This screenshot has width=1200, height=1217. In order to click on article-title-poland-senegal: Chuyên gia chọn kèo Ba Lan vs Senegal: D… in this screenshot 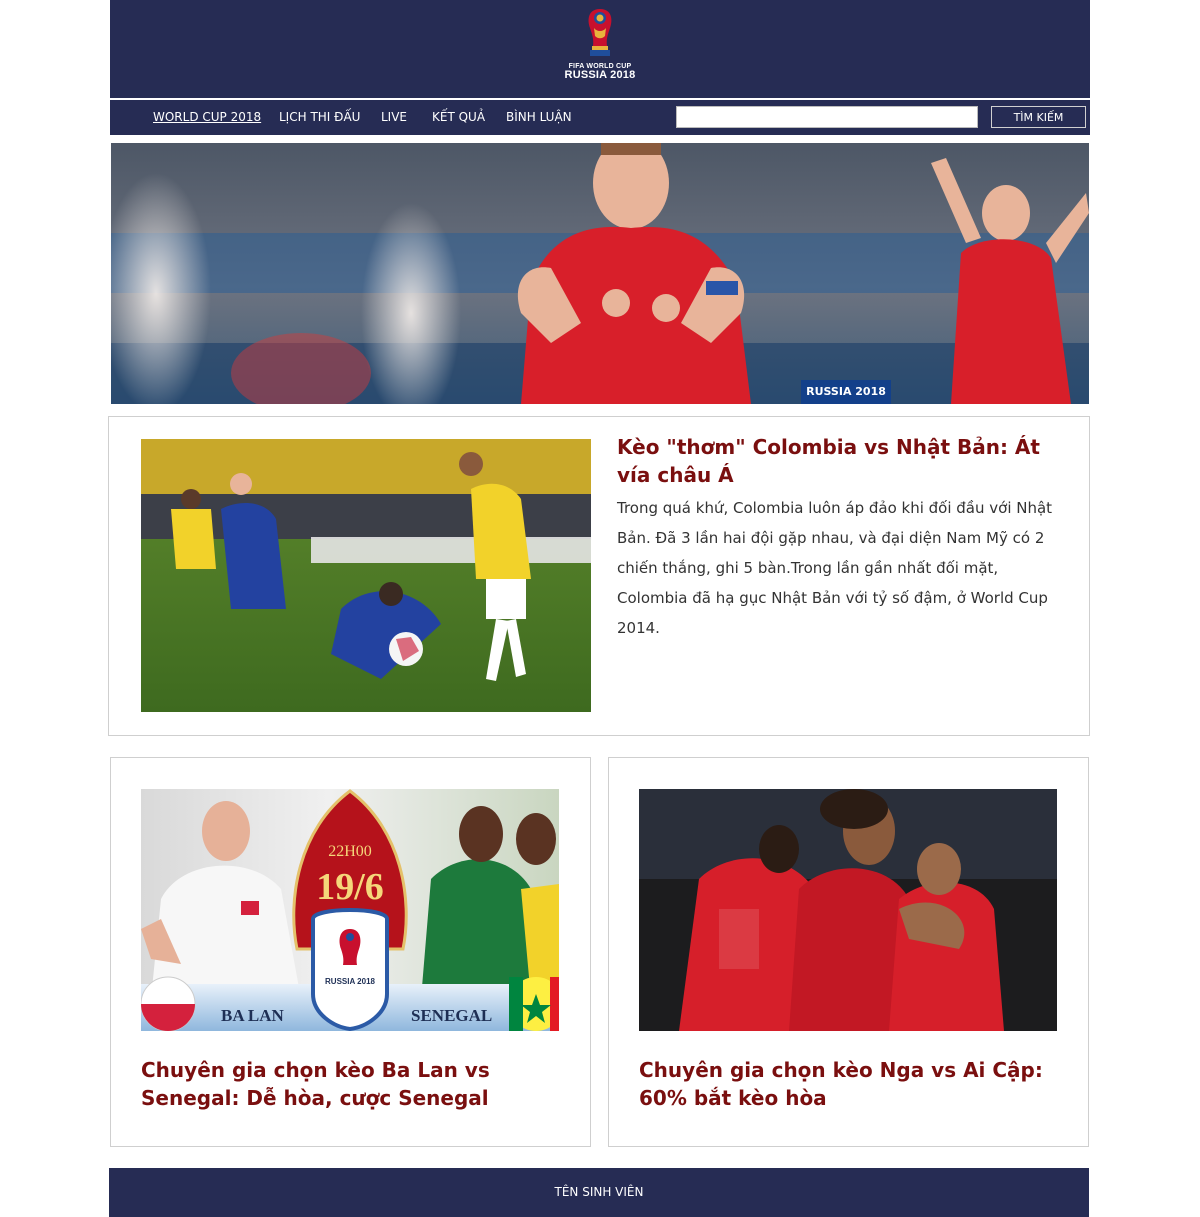, I will do `click(350, 1084)`.